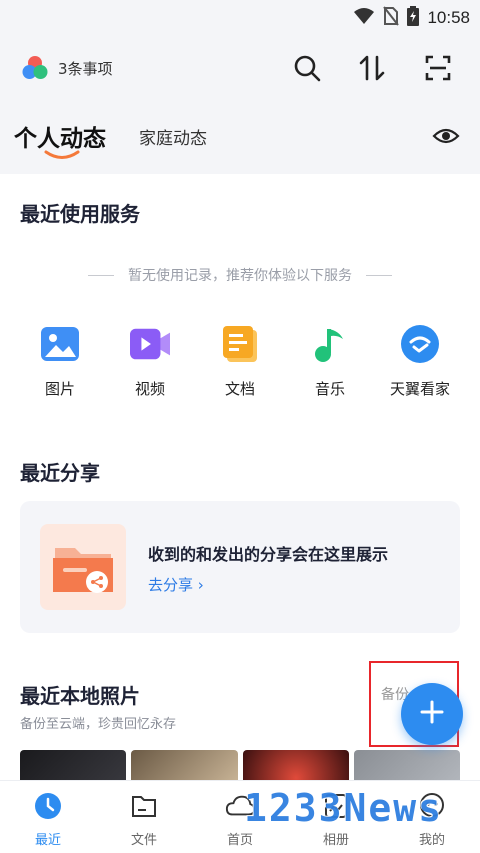  I want to click on share-empty-message: 收到的和发出的分享会在这里展示, so click(268, 554).